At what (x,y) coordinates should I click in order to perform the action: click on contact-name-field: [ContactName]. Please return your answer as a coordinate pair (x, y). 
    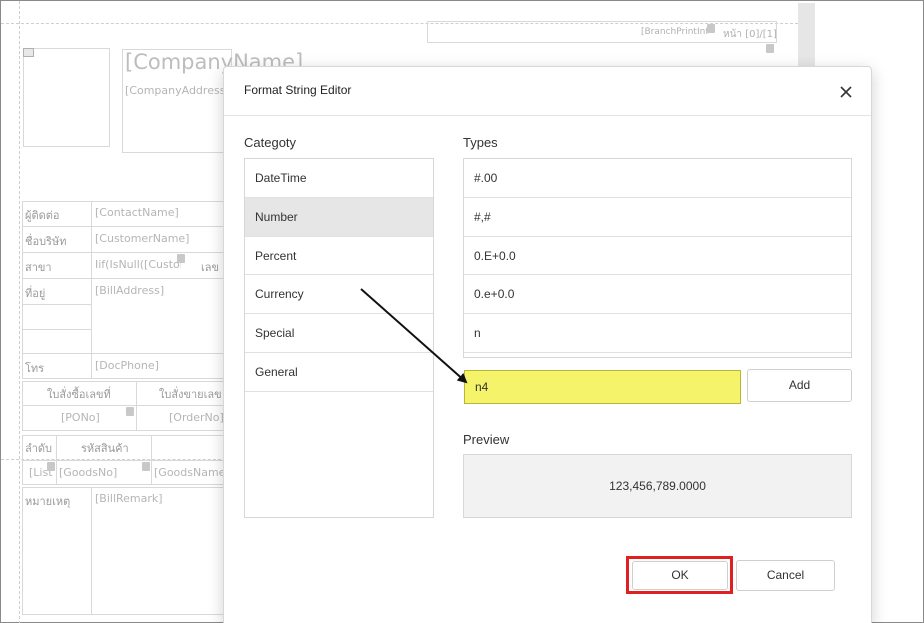
    Looking at the image, I should click on (137, 212).